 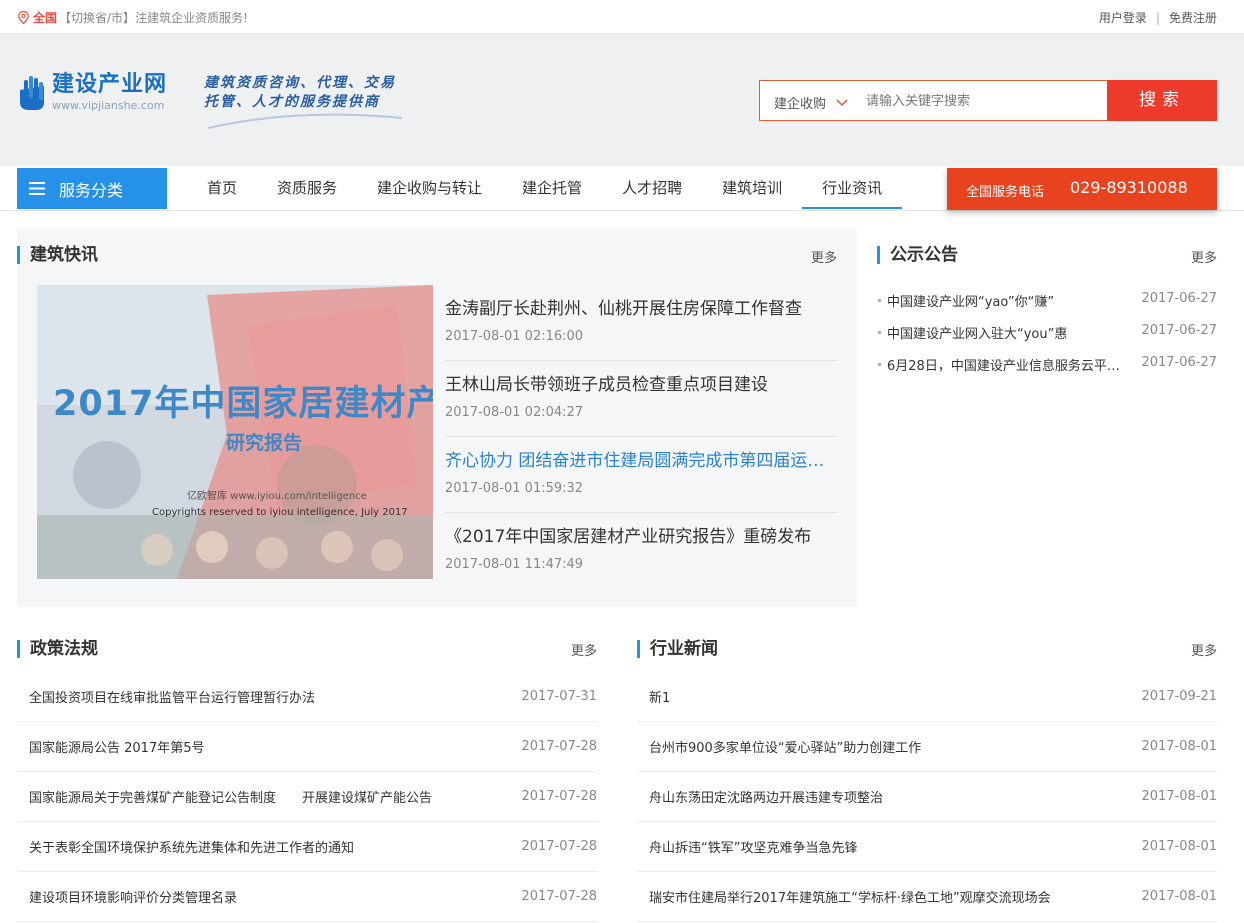 What do you see at coordinates (852, 188) in the screenshot?
I see `nav-item-industry-news: 行业资讯` at bounding box center [852, 188].